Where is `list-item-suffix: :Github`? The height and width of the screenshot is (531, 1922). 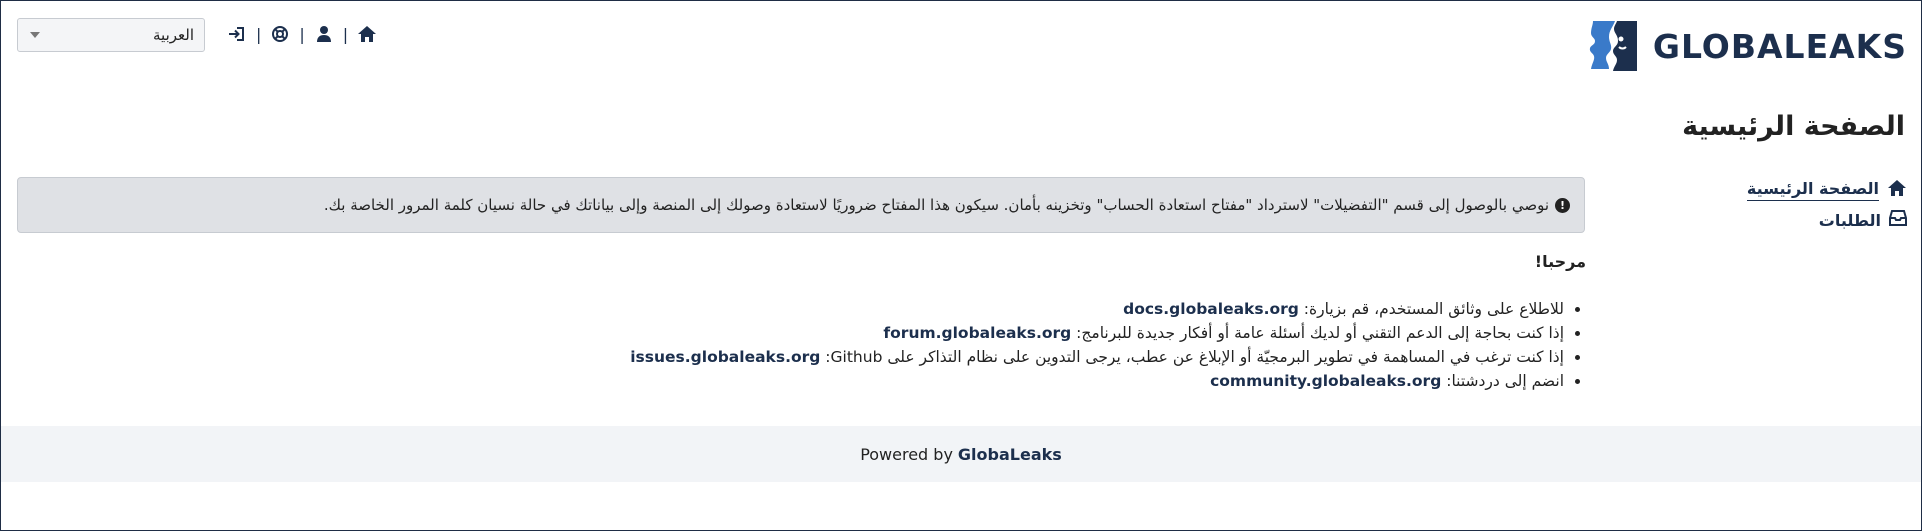 list-item-suffix: :Github is located at coordinates (851, 357).